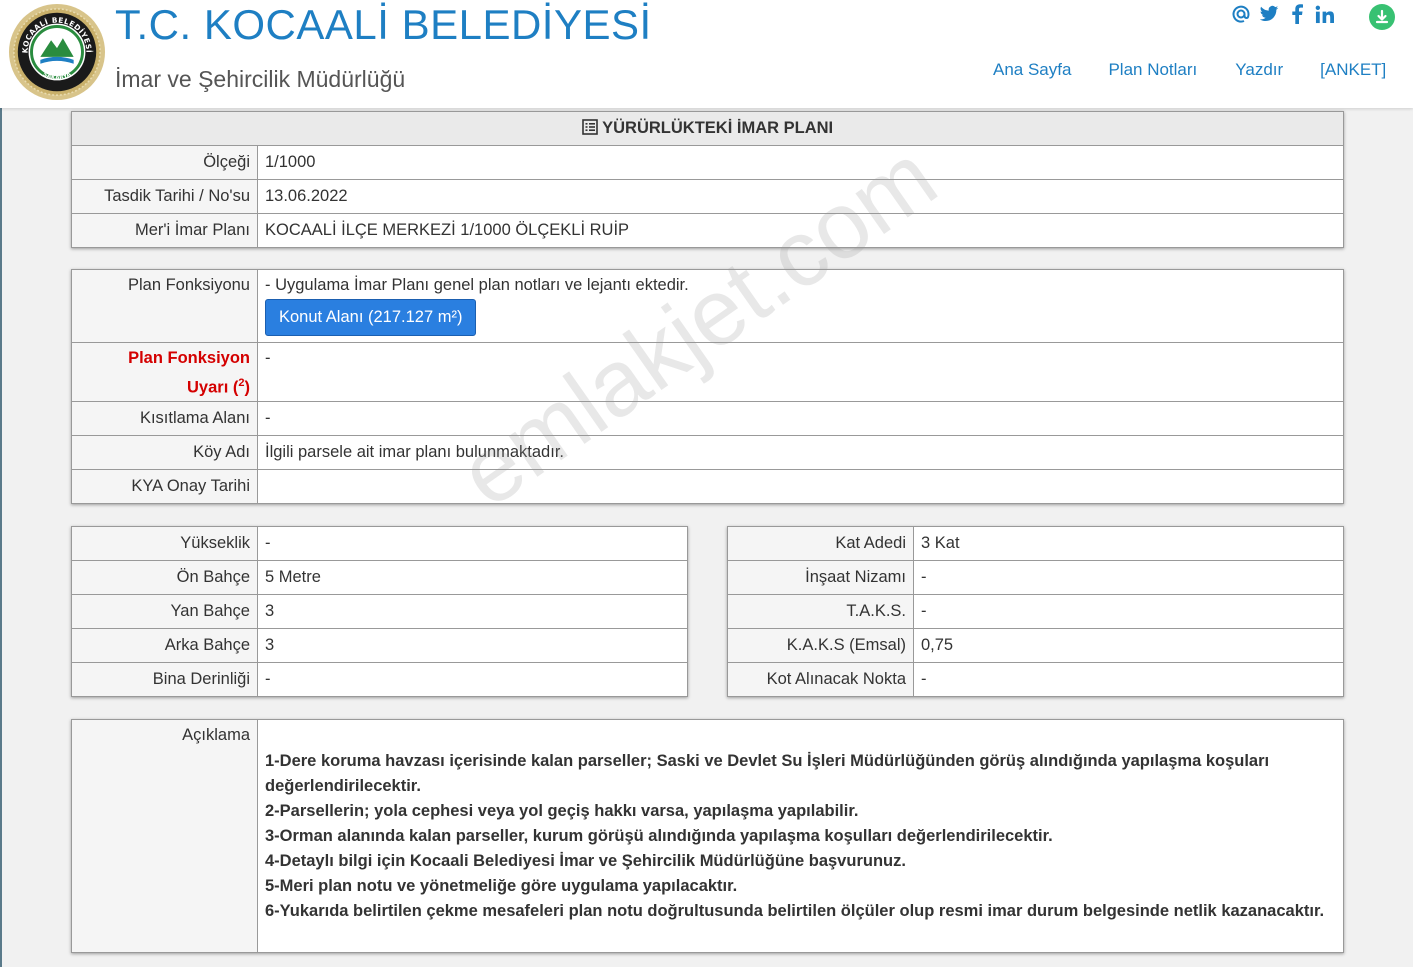 This screenshot has width=1413, height=967. What do you see at coordinates (164, 418) in the screenshot?
I see `row-label: Kısıtlama Alanı` at bounding box center [164, 418].